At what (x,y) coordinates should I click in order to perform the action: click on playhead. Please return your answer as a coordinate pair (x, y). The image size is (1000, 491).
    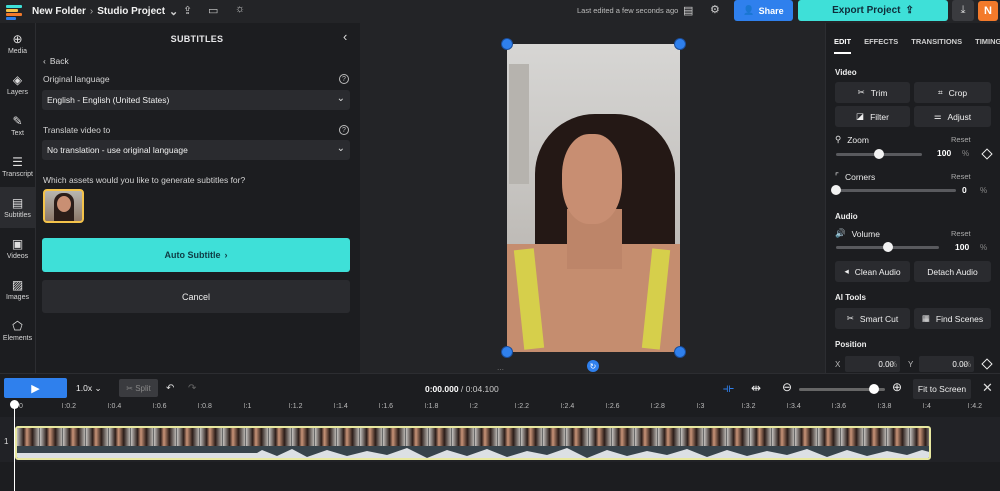
    Looking at the image, I should click on (14, 445).